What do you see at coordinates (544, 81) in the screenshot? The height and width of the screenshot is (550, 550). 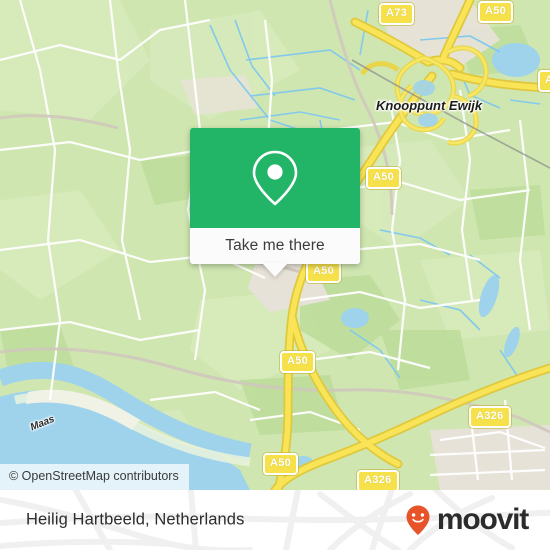 I see `road-shield-a50-right-edge: A5` at bounding box center [544, 81].